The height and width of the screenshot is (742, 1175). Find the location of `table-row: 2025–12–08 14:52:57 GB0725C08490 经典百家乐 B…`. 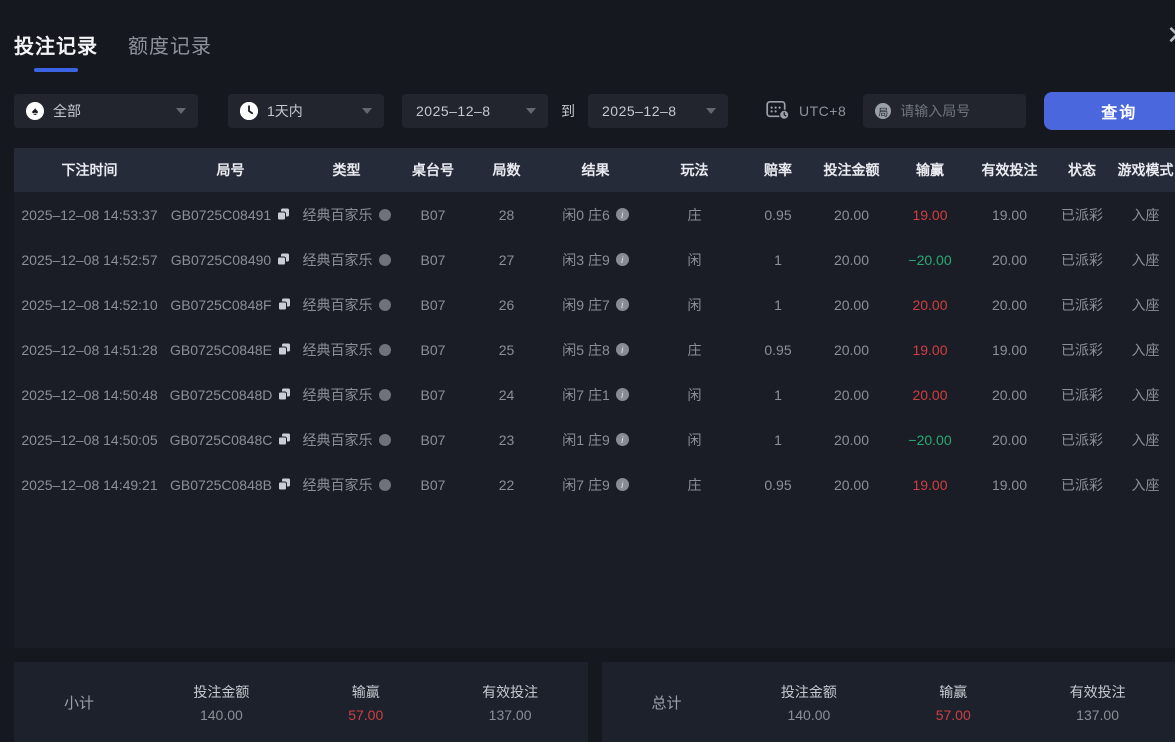

table-row: 2025–12–08 14:52:57 GB0725C08490 经典百家乐 B… is located at coordinates (594, 259).